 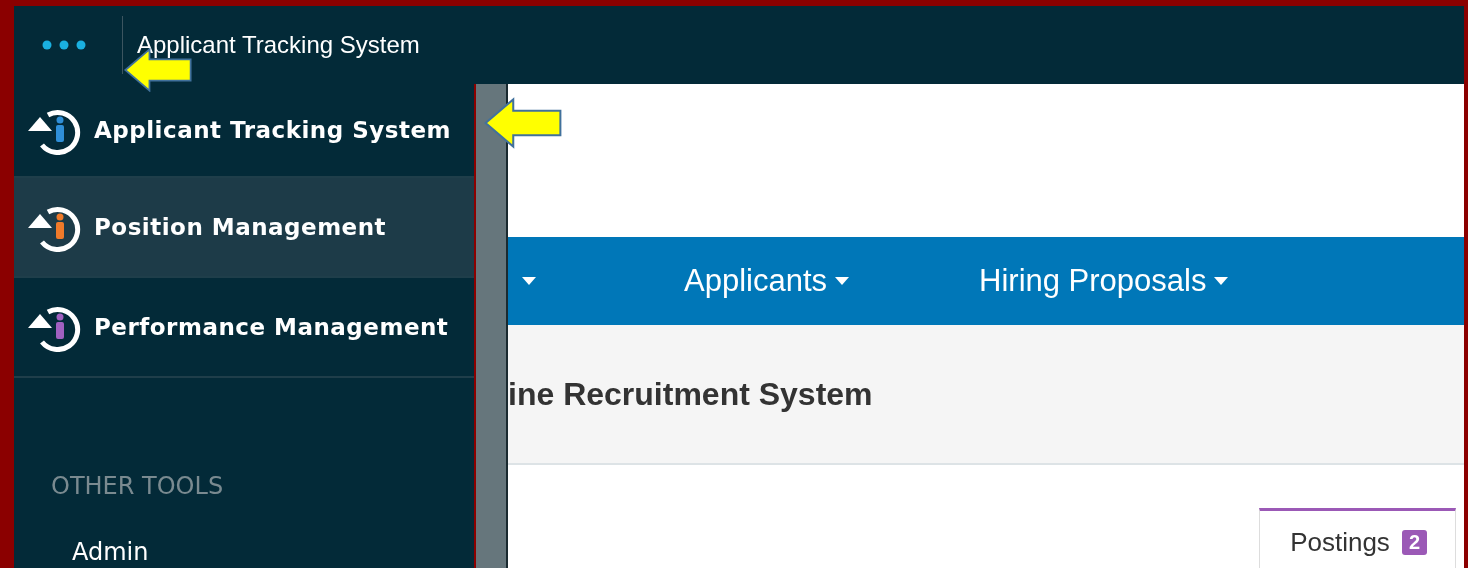 What do you see at coordinates (138, 486) in the screenshot?
I see `section-heading: OTHER TOOLS` at bounding box center [138, 486].